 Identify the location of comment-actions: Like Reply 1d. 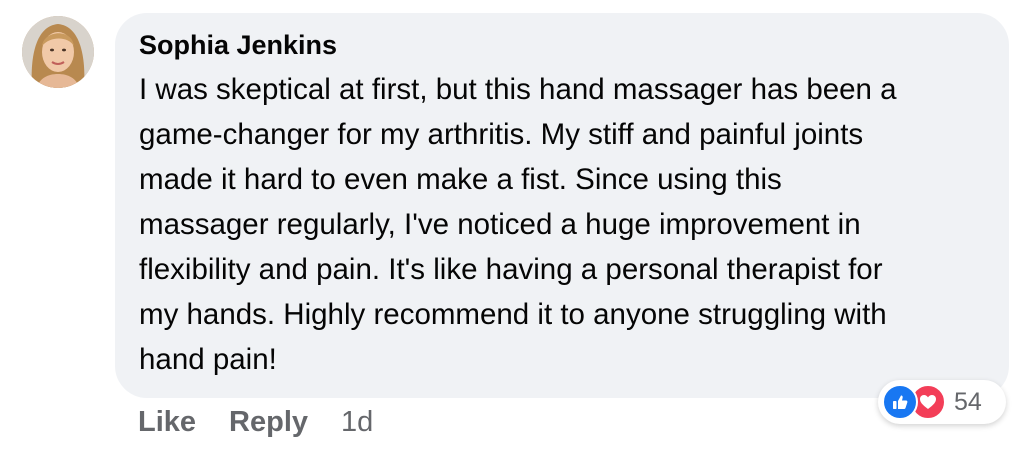
(255, 422).